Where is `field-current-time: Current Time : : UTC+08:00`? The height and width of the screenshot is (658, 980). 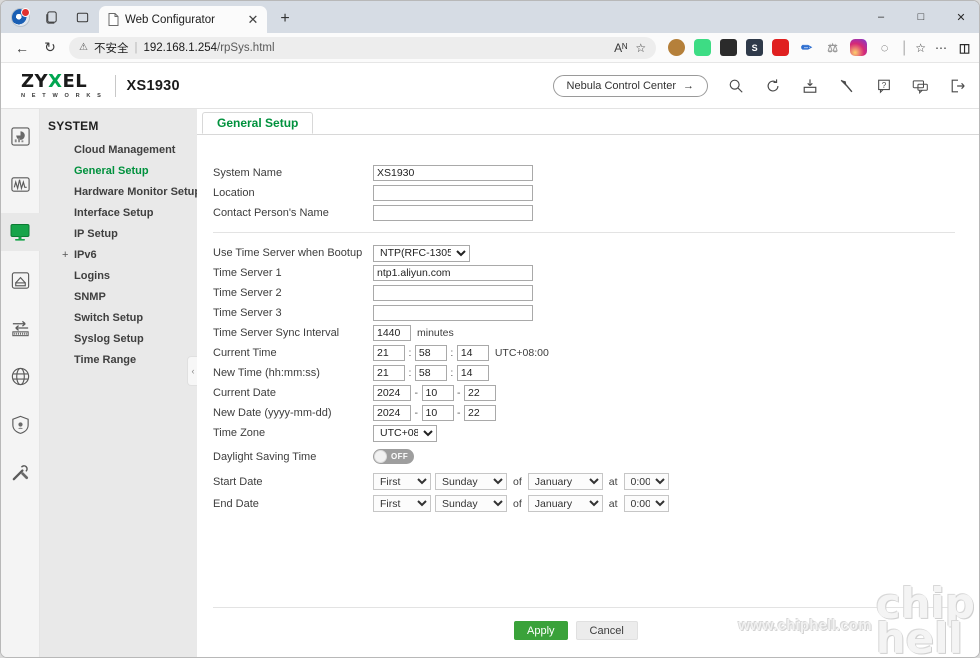 field-current-time: Current Time : : UTC+08:00 is located at coordinates (596, 353).